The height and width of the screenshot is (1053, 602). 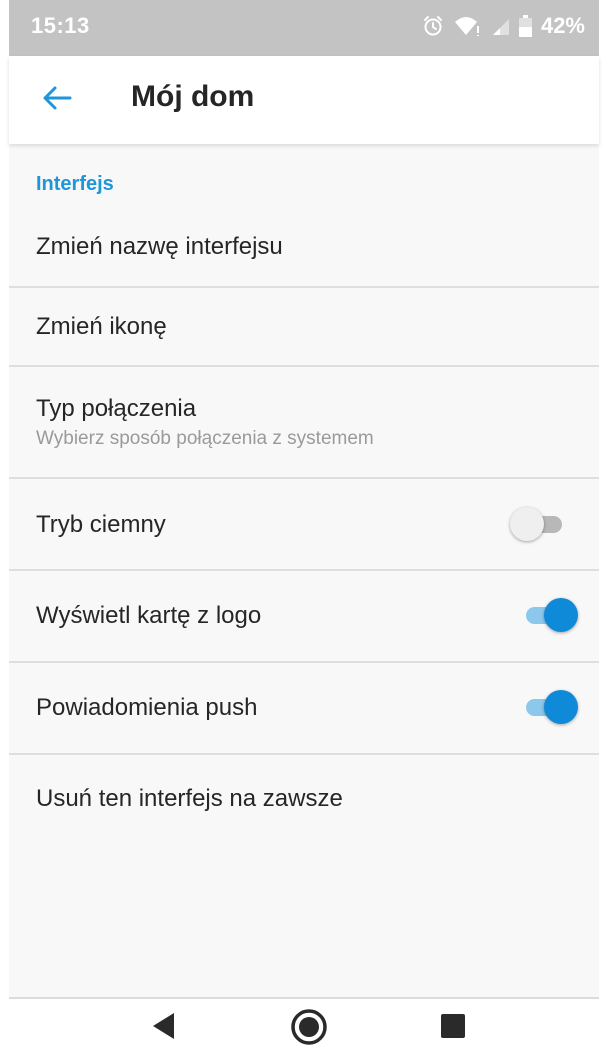 What do you see at coordinates (501, 26) in the screenshot?
I see `signal-icon` at bounding box center [501, 26].